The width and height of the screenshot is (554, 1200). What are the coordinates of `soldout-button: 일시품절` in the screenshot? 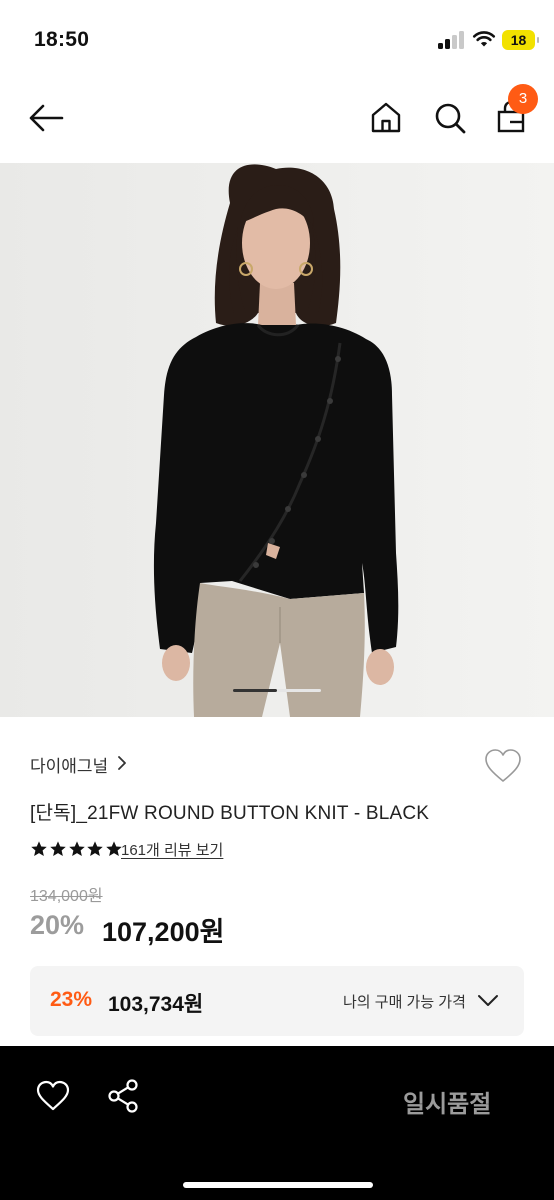 It's located at (447, 1101).